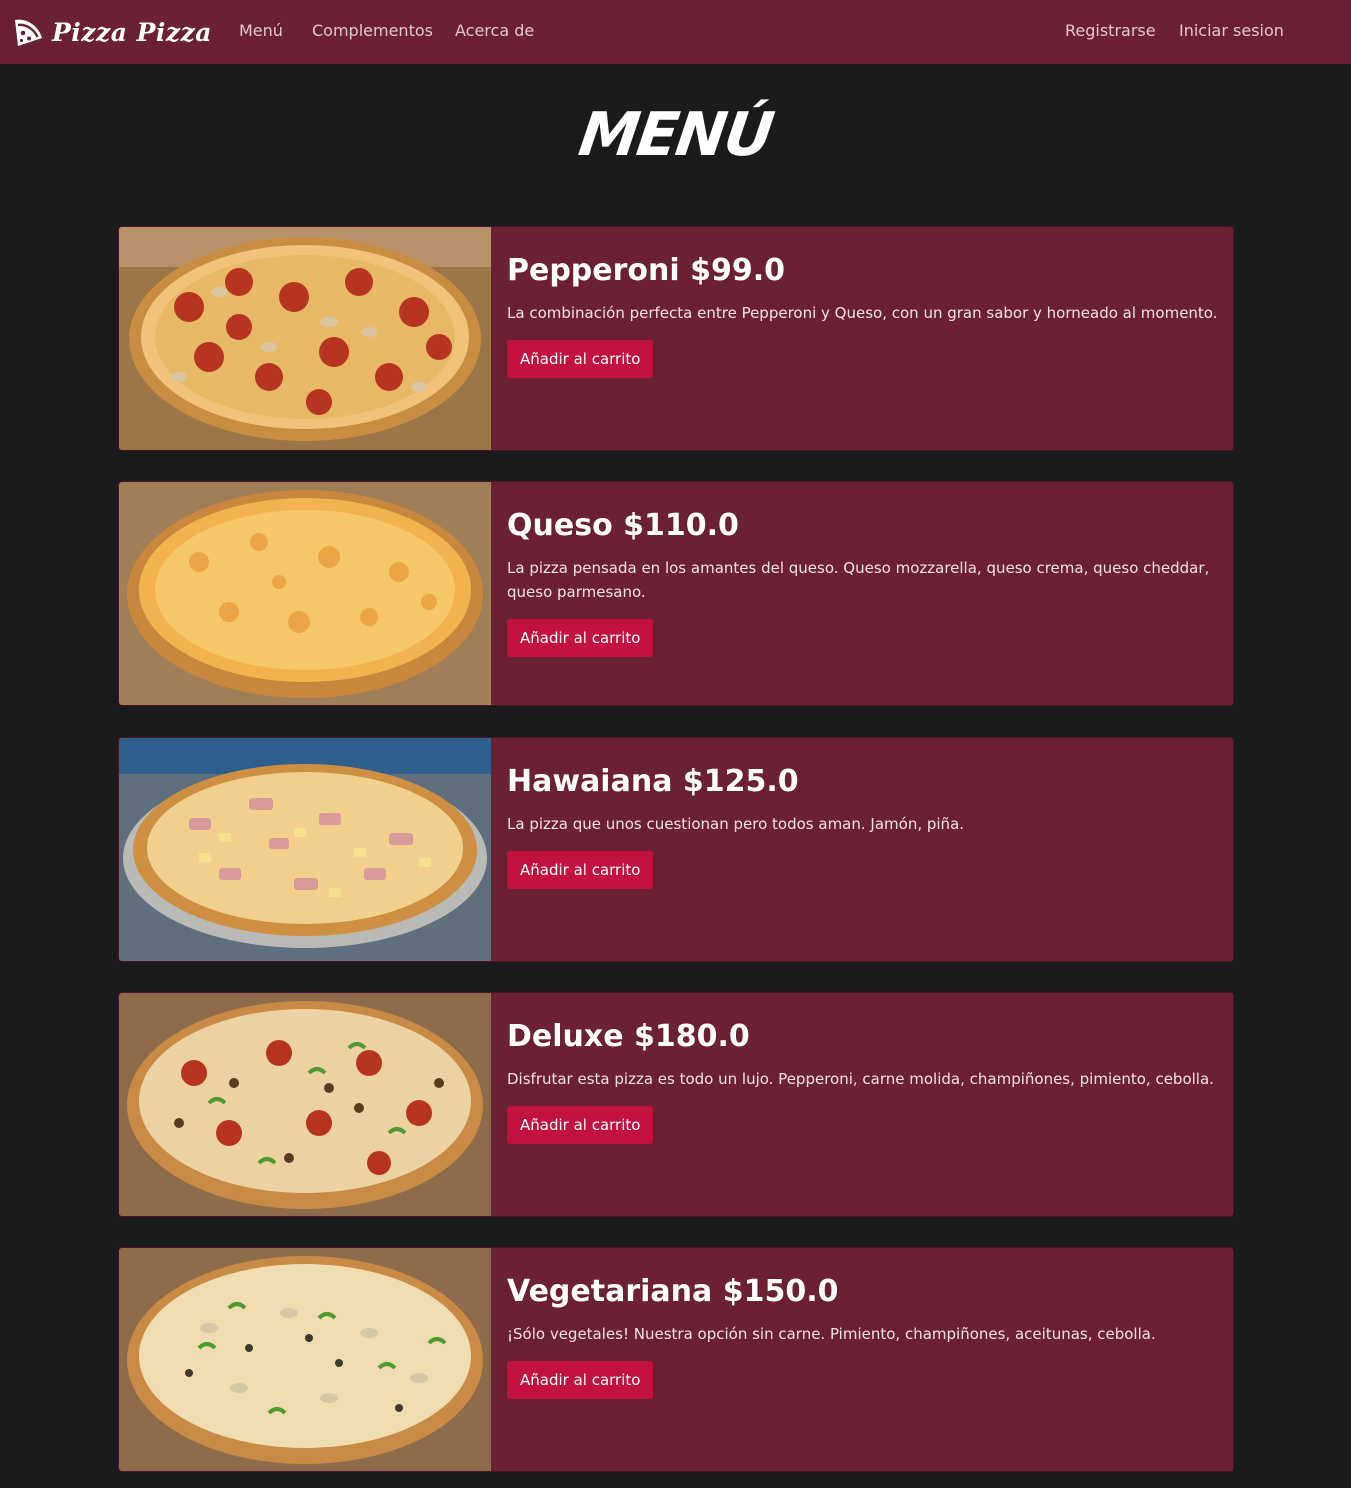 This screenshot has height=1488, width=1351. Describe the element at coordinates (28, 32) in the screenshot. I see `pizza-slice-icon` at that location.